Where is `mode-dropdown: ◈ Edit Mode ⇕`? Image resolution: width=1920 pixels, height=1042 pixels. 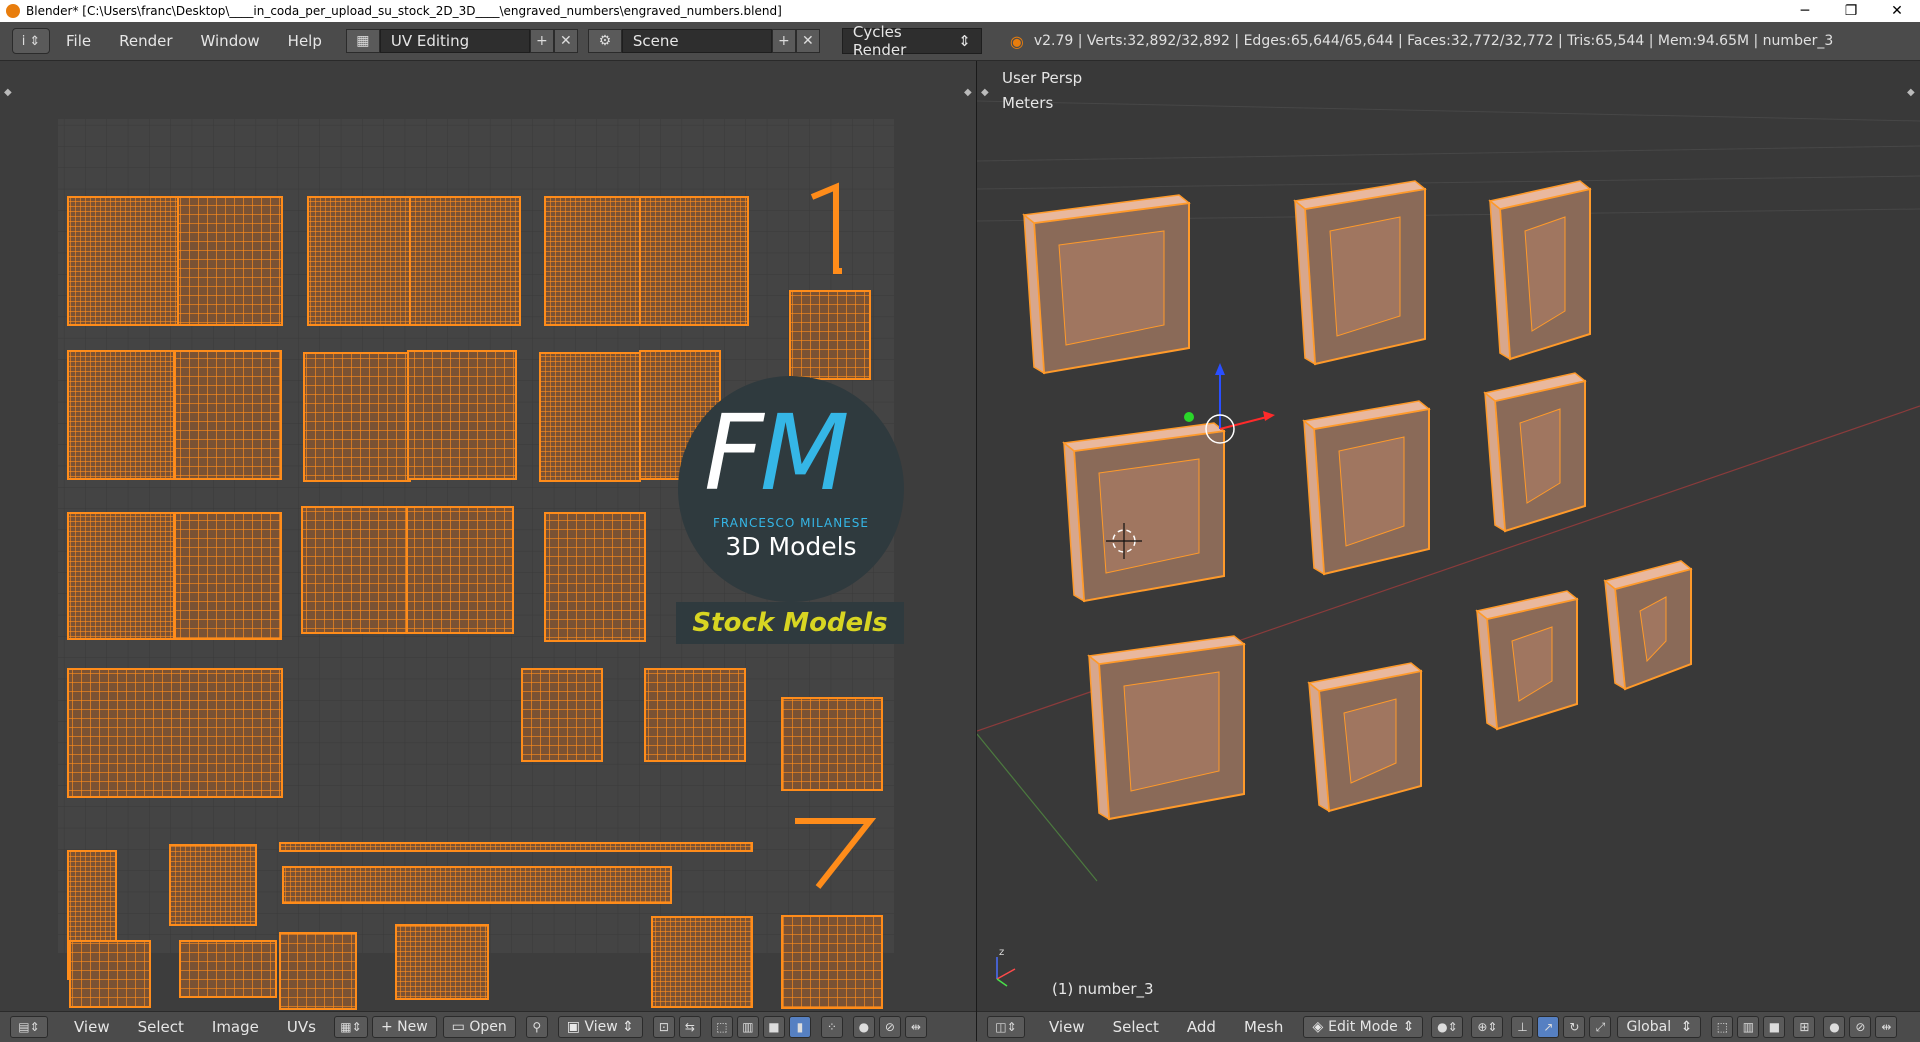
mode-dropdown: ◈ Edit Mode ⇕ is located at coordinates (1363, 1027).